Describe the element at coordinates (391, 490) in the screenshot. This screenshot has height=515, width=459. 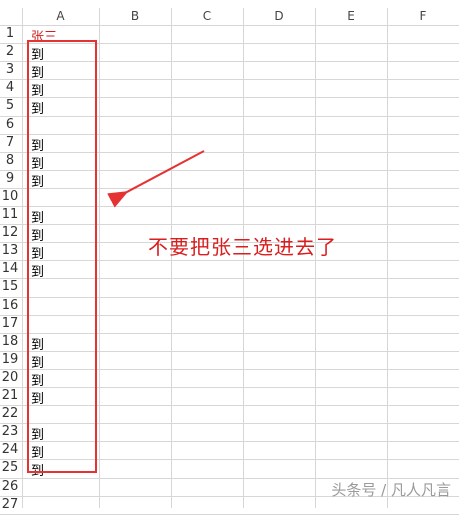
I see `watermark: 头条号 / 凡人凡言` at that location.